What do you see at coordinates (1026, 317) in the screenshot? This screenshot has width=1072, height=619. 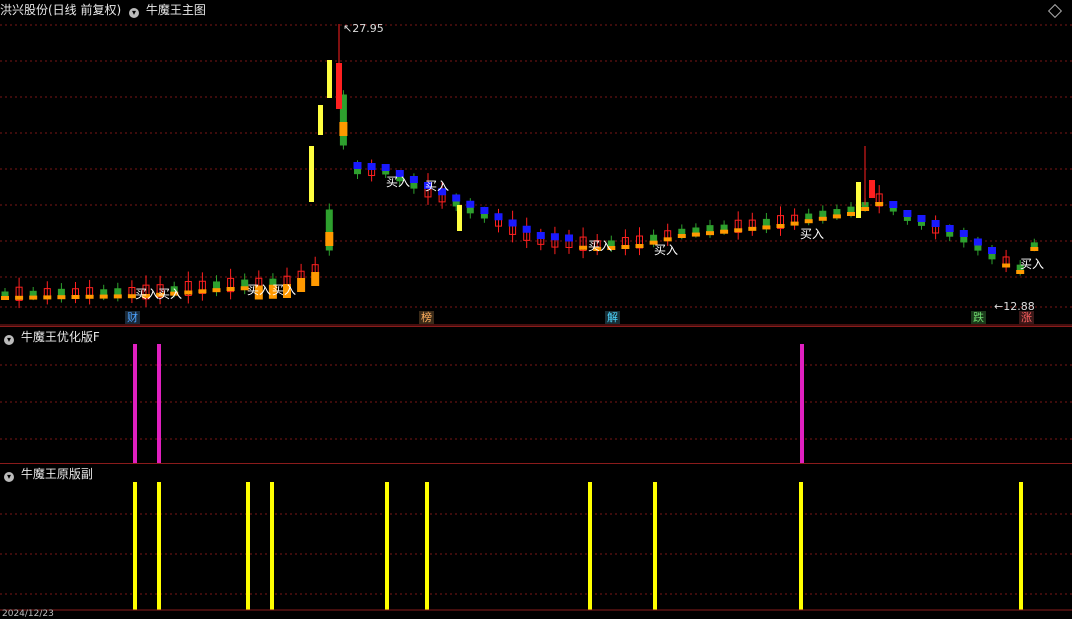 I see `event-tag-rise: 涨` at bounding box center [1026, 317].